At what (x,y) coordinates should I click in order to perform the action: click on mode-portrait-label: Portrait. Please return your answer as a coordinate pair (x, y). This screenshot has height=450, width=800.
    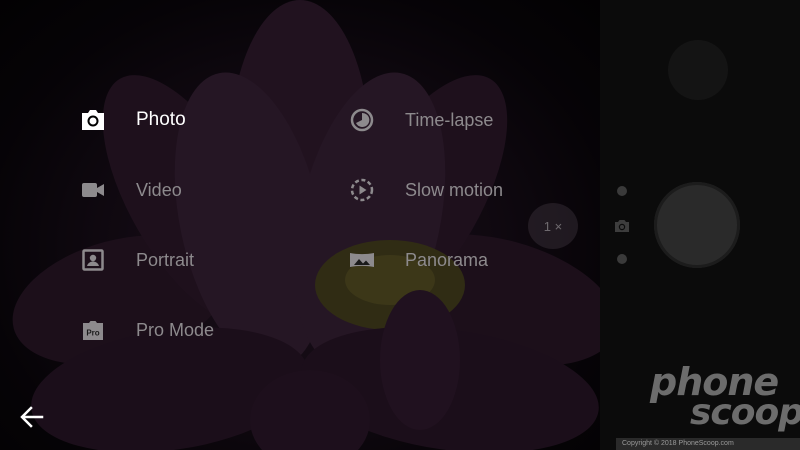
    Looking at the image, I should click on (165, 259).